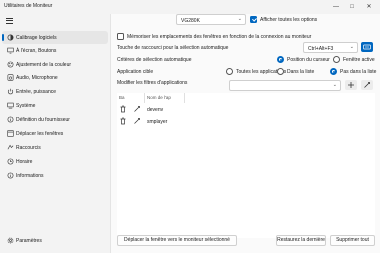 This screenshot has width=380, height=253. I want to click on minimize-button: —, so click(336, 7).